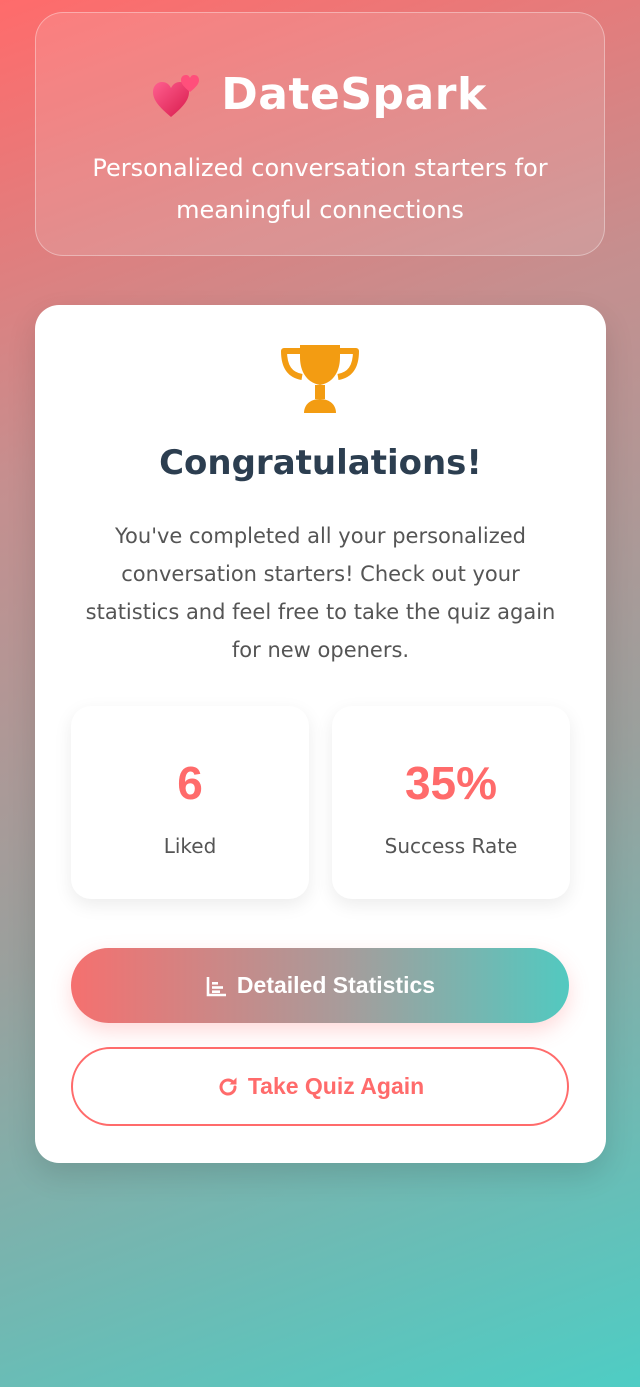 Image resolution: width=640 pixels, height=1387 pixels. Describe the element at coordinates (190, 846) in the screenshot. I see `stat-liked-label: Liked` at that location.